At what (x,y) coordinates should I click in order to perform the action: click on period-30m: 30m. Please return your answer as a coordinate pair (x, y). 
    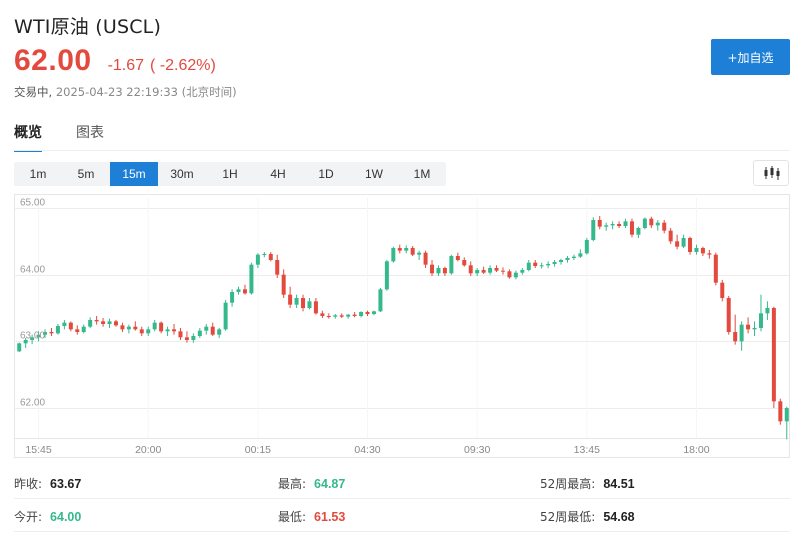
    Looking at the image, I should click on (182, 174).